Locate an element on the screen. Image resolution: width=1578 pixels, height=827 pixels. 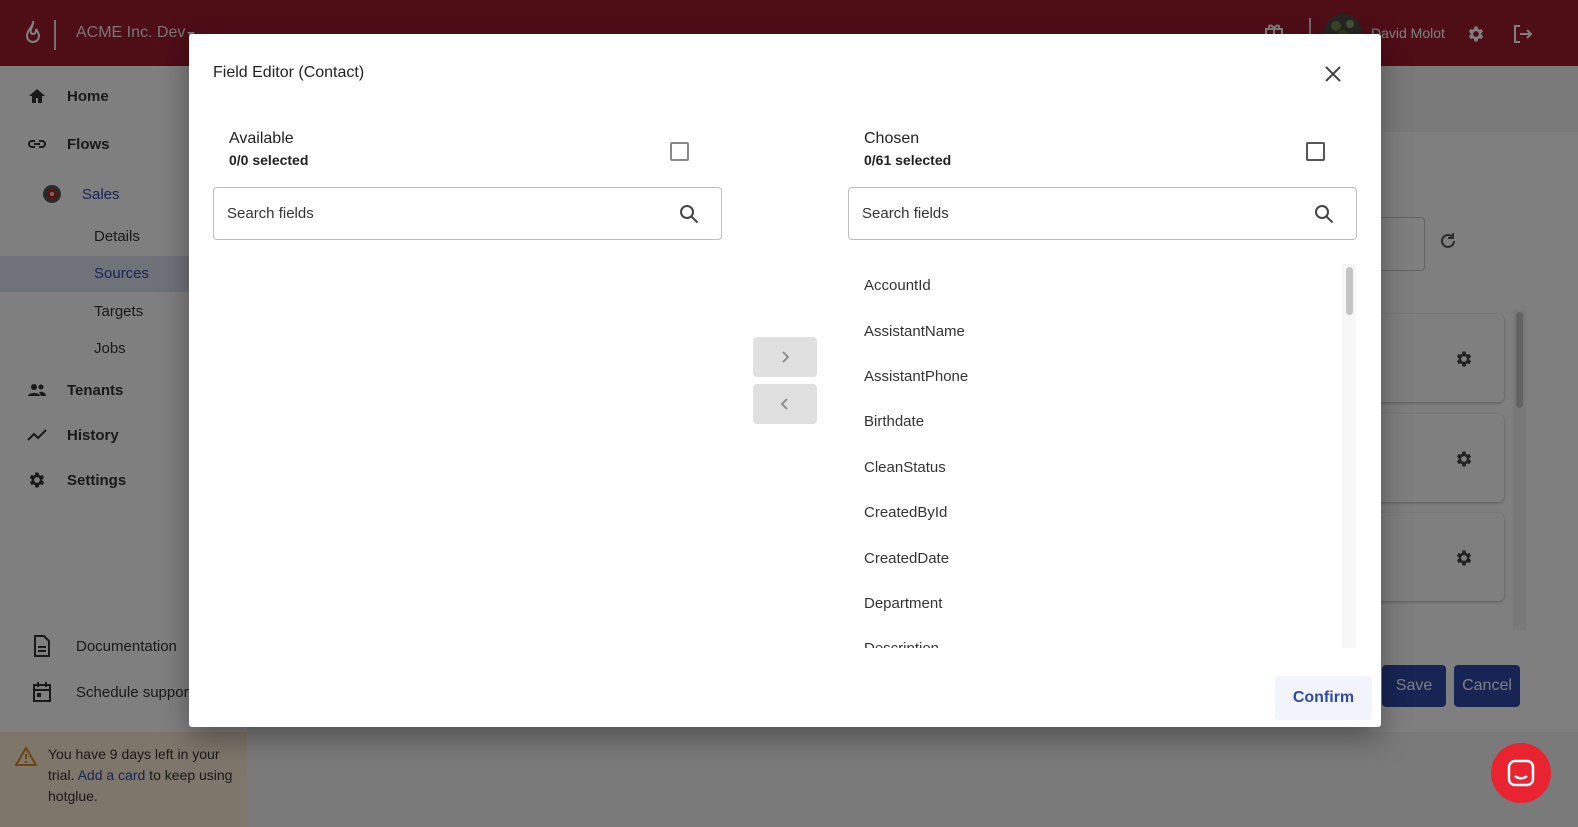
chosen-search-input is located at coordinates (1077, 213).